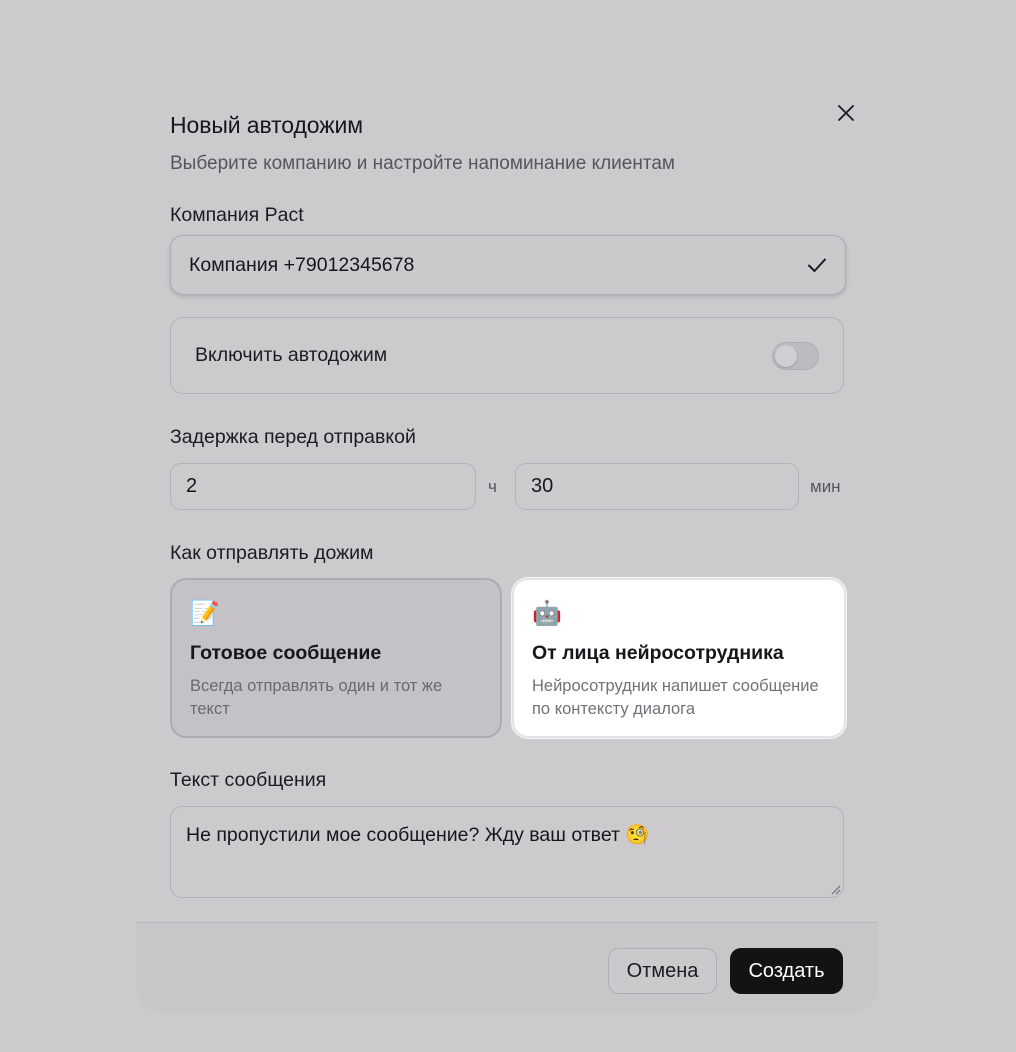 The height and width of the screenshot is (1052, 1016). What do you see at coordinates (286, 653) in the screenshot?
I see `option-title: Готовое сообщение` at bounding box center [286, 653].